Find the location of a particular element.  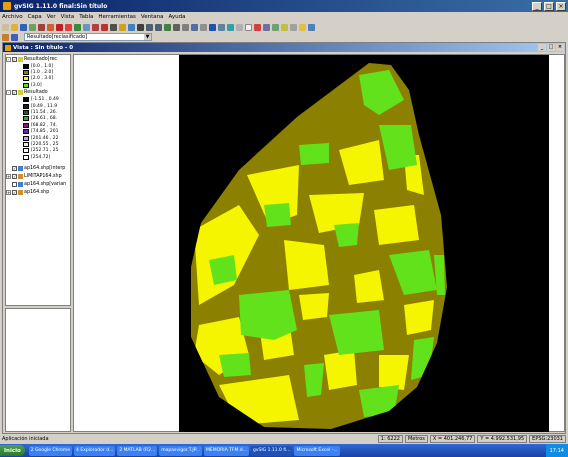

menu-ver: Ver is located at coordinates (51, 17).